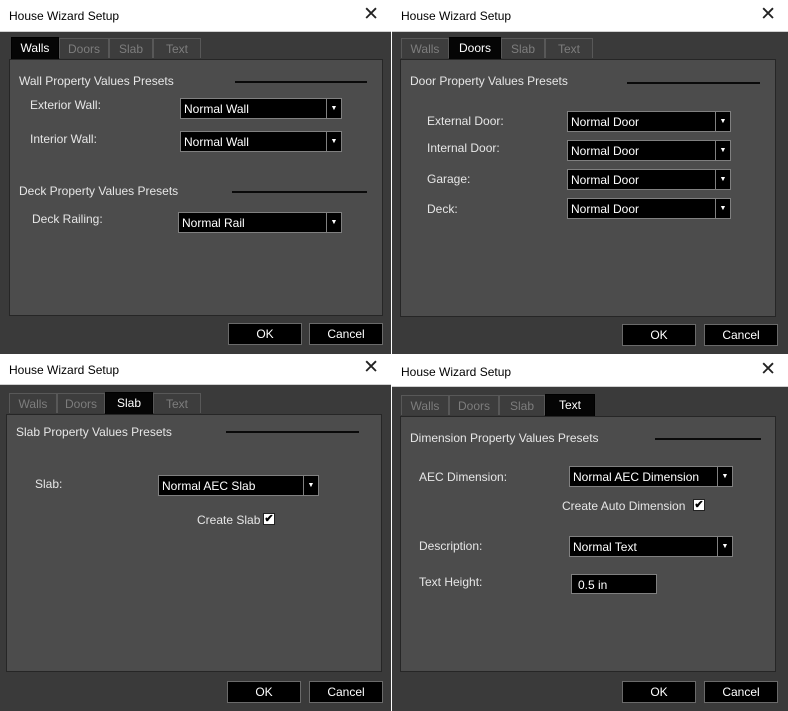 The width and height of the screenshot is (788, 711). Describe the element at coordinates (605, 547) in the screenshot. I see `description-value: Normal Text` at that location.